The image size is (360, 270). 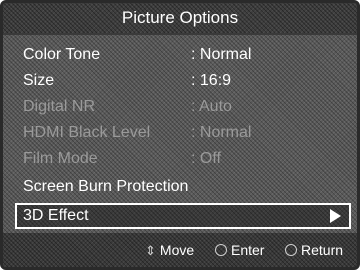 I want to click on enter-hint: Enter, so click(x=239, y=250).